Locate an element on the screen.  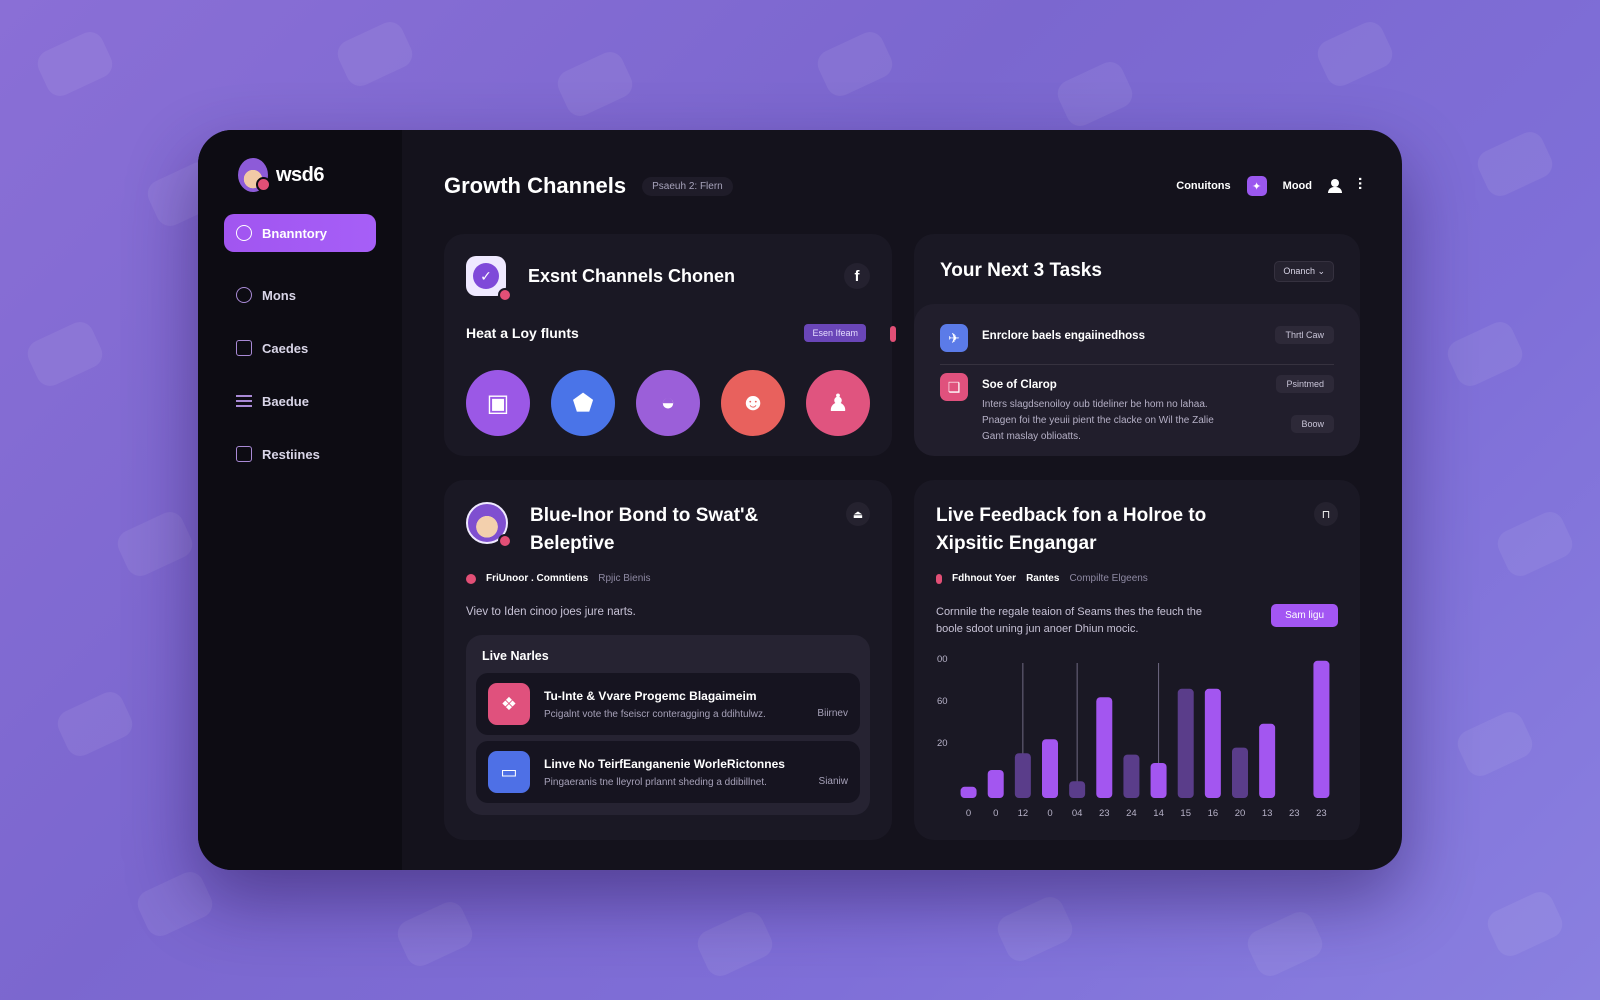
x-tick-label: 24 is located at coordinates (1131, 813).